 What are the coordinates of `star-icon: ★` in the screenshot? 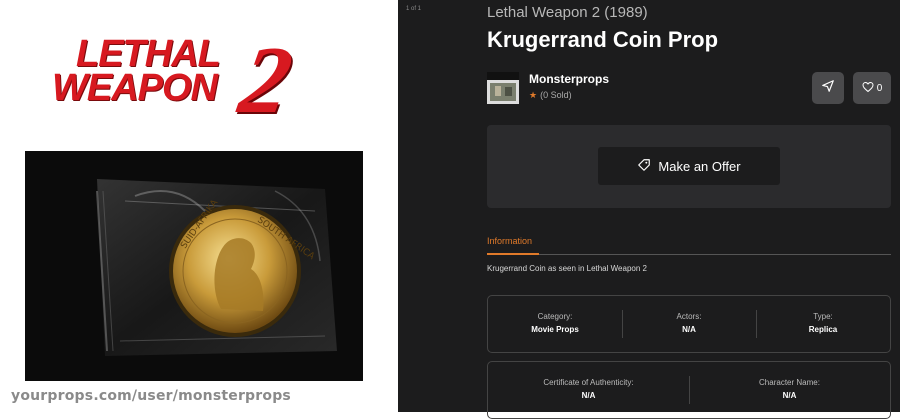 It's located at (533, 95).